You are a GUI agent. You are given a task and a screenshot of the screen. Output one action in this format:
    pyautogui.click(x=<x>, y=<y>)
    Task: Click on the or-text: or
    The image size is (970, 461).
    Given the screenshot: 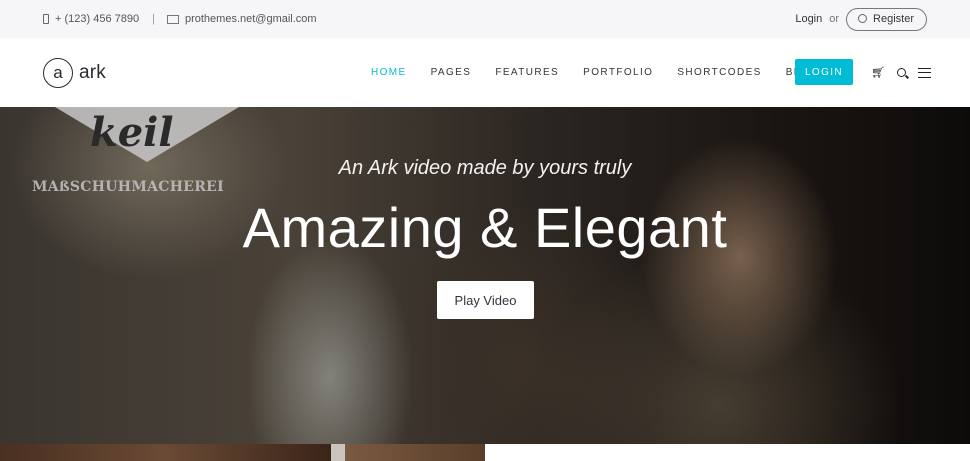 What is the action you would take?
    pyautogui.click(x=834, y=19)
    